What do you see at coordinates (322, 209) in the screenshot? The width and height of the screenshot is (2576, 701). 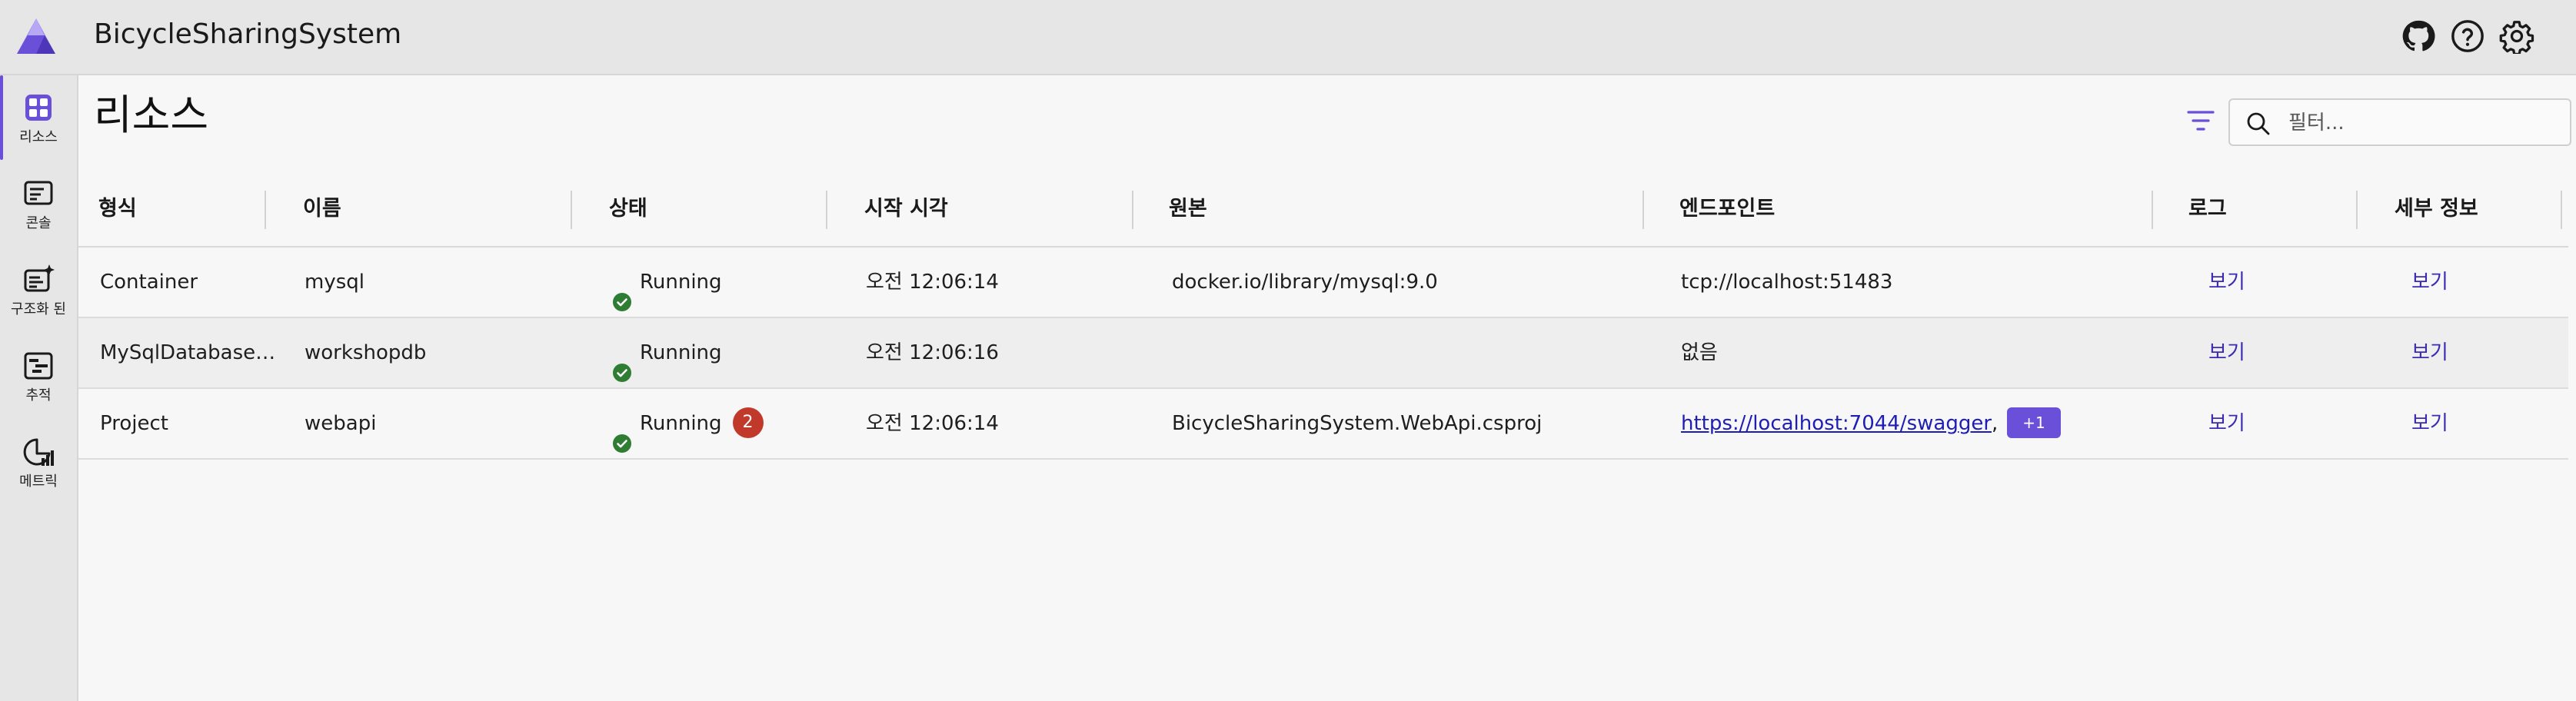 I see `column-header-name: 이름` at bounding box center [322, 209].